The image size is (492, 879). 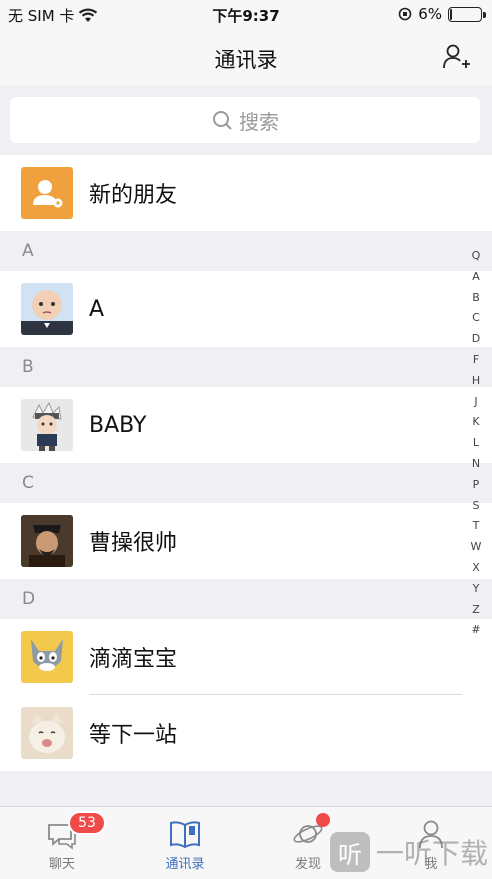 I want to click on navigation-bar: 通讯录, so click(x=246, y=57).